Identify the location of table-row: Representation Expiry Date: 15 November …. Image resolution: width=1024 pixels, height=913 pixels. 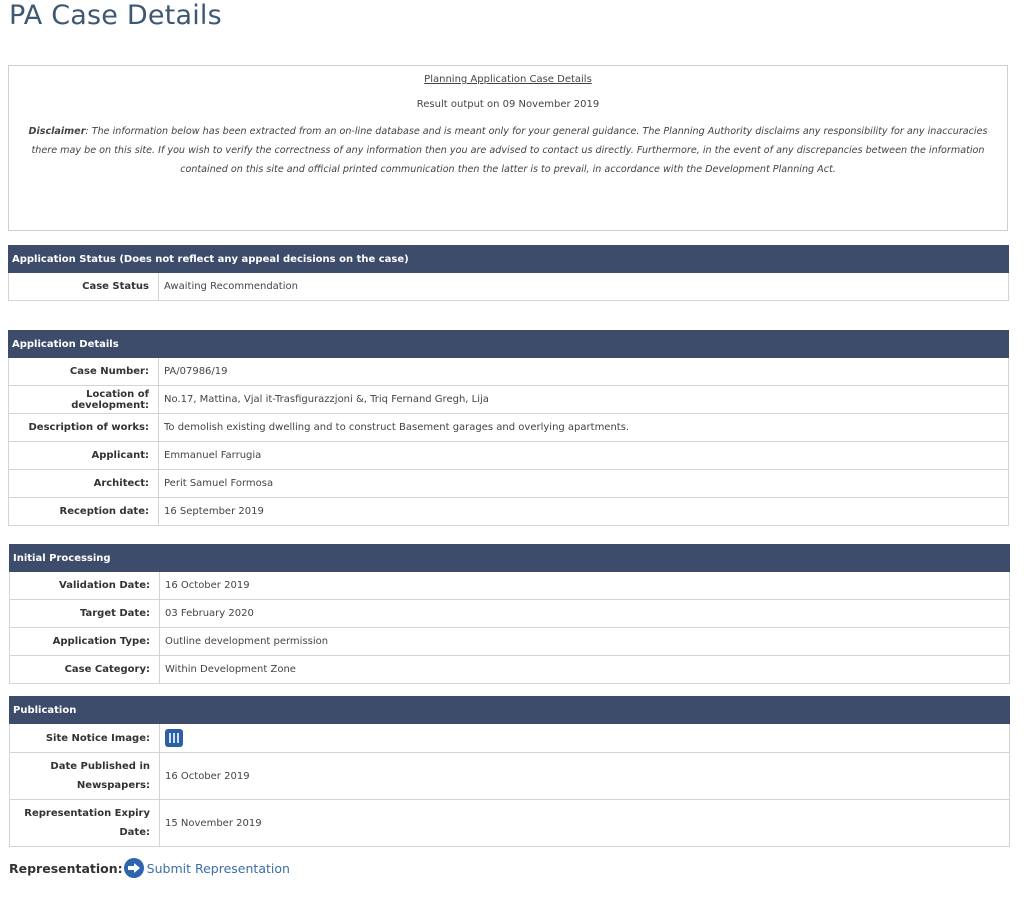
(509, 823).